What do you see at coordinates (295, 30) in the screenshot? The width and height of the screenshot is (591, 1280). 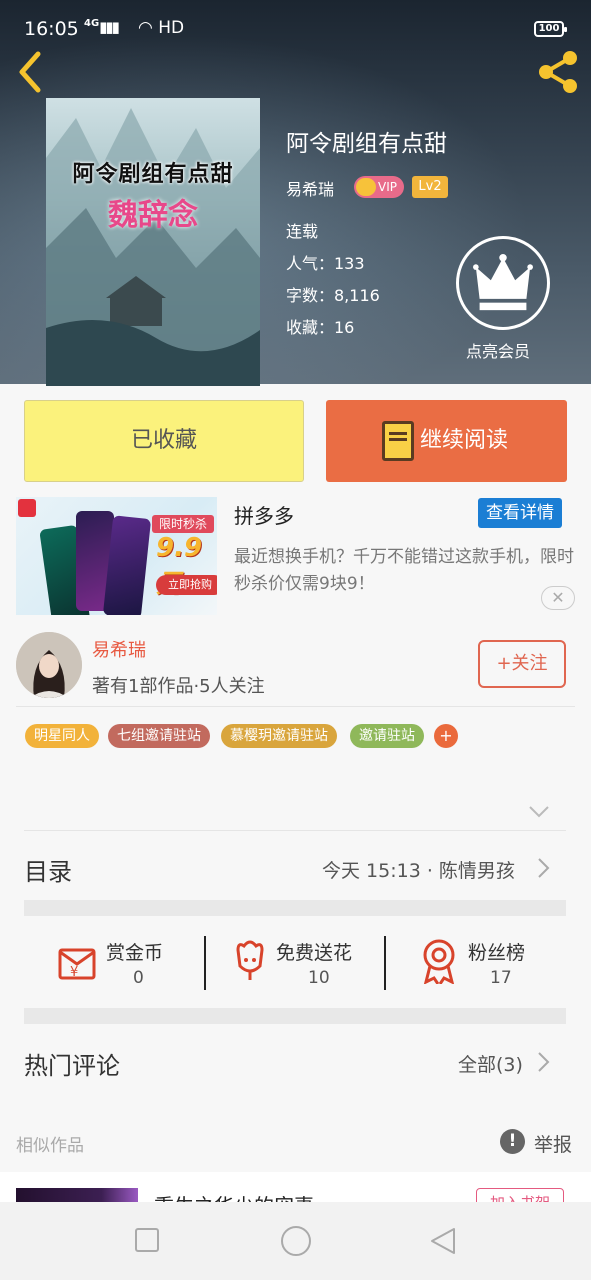 I see `status-bar: 16:05 4G▮▮▮ ◠ HD 100` at bounding box center [295, 30].